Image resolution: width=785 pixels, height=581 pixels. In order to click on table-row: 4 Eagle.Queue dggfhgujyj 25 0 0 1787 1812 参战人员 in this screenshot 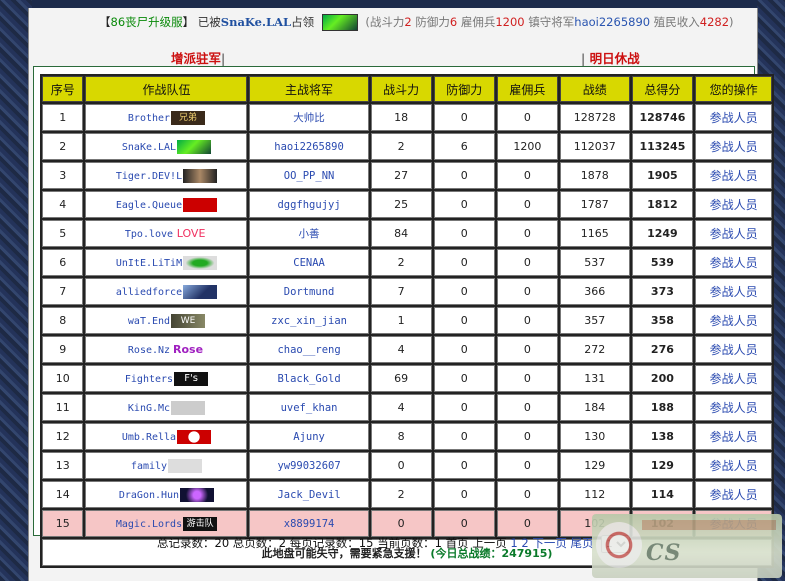, I will do `click(407, 204)`.